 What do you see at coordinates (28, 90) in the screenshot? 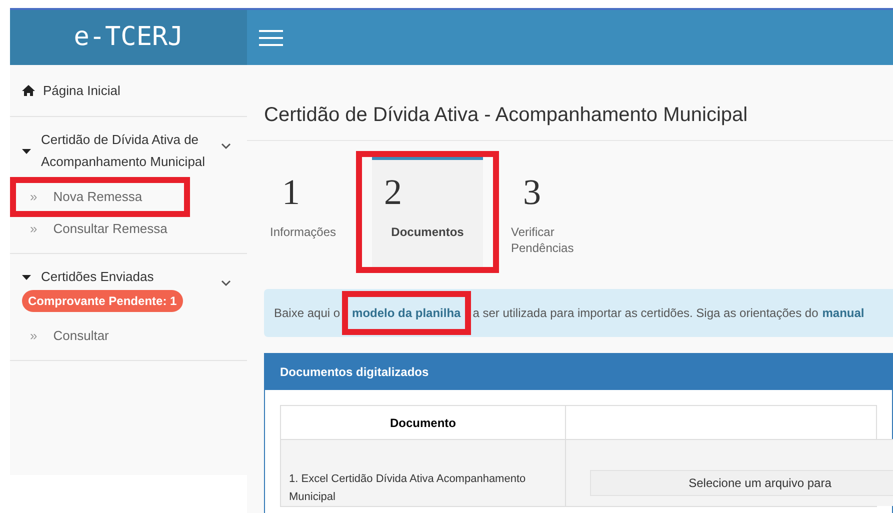
I see `home-icon` at bounding box center [28, 90].